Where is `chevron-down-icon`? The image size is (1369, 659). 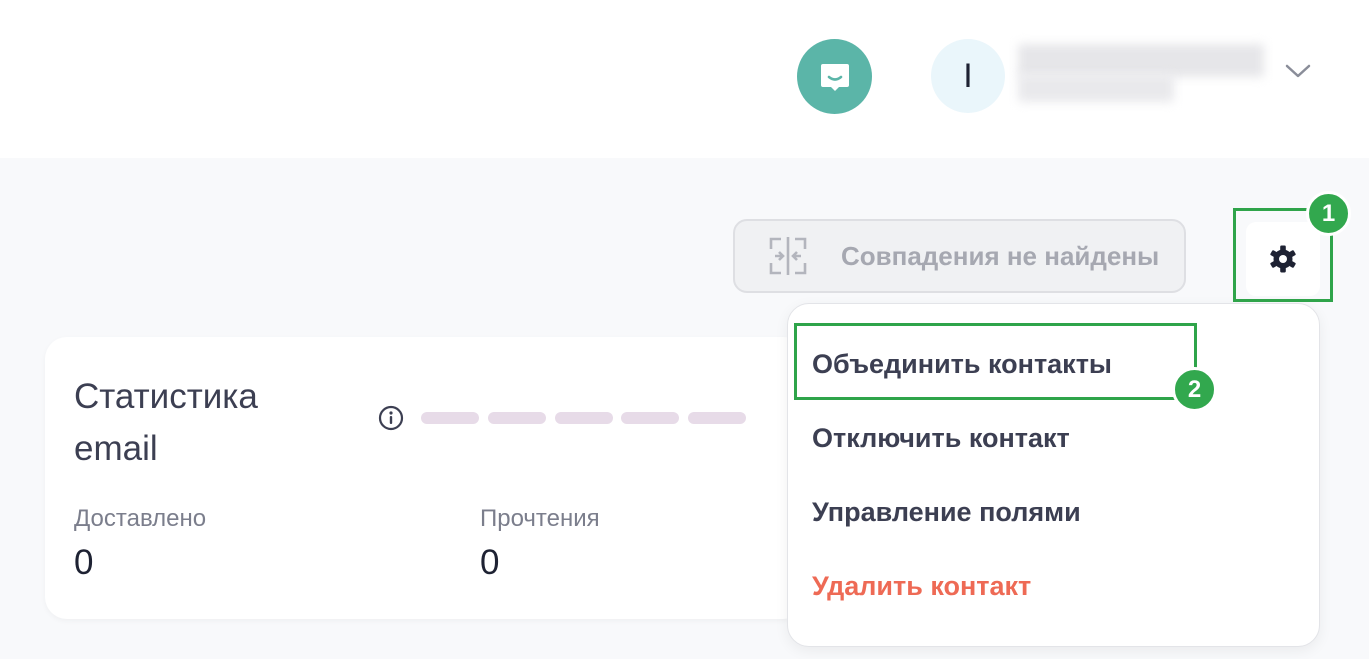
chevron-down-icon is located at coordinates (1298, 71).